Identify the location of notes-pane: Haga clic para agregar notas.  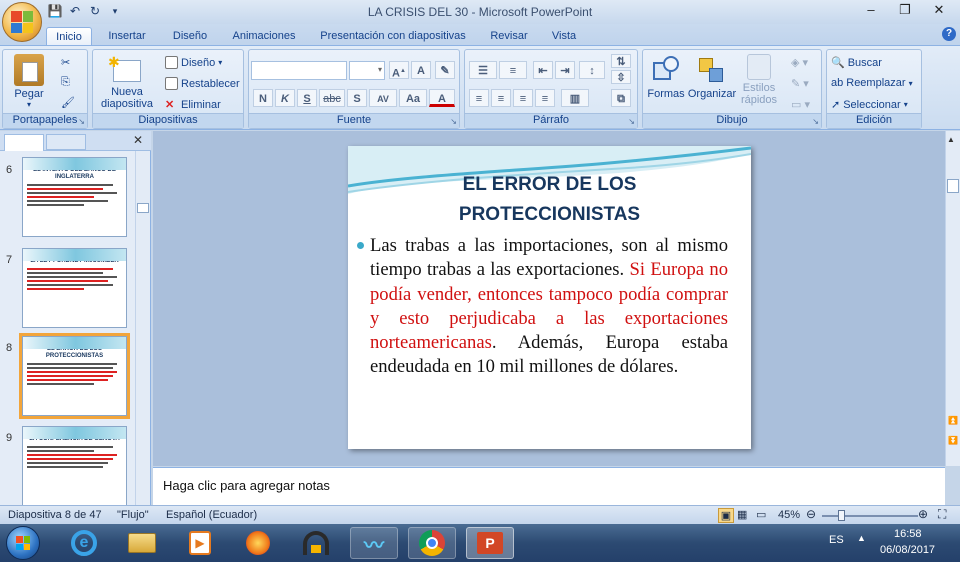
(549, 486).